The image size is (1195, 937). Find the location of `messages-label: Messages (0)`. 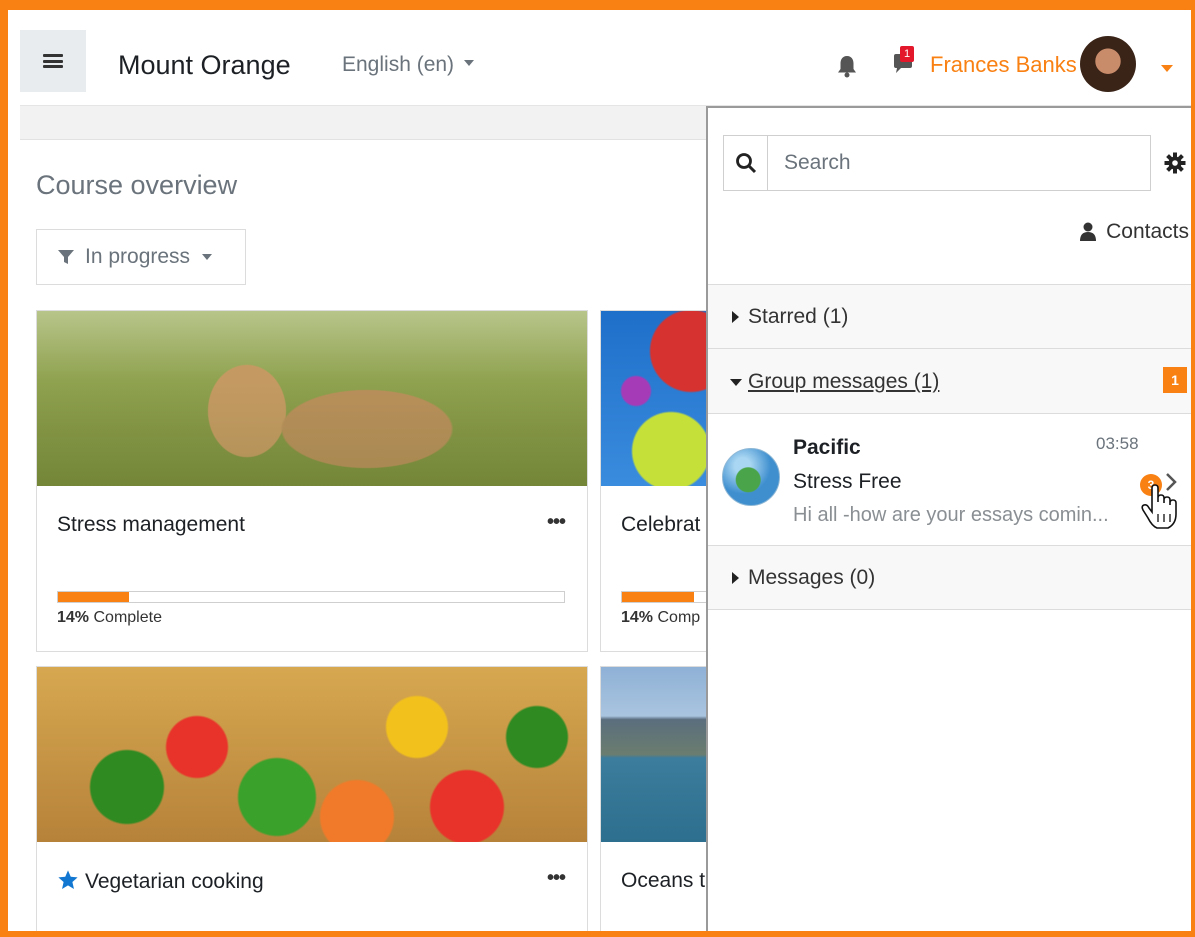

messages-label: Messages (0) is located at coordinates (812, 577).